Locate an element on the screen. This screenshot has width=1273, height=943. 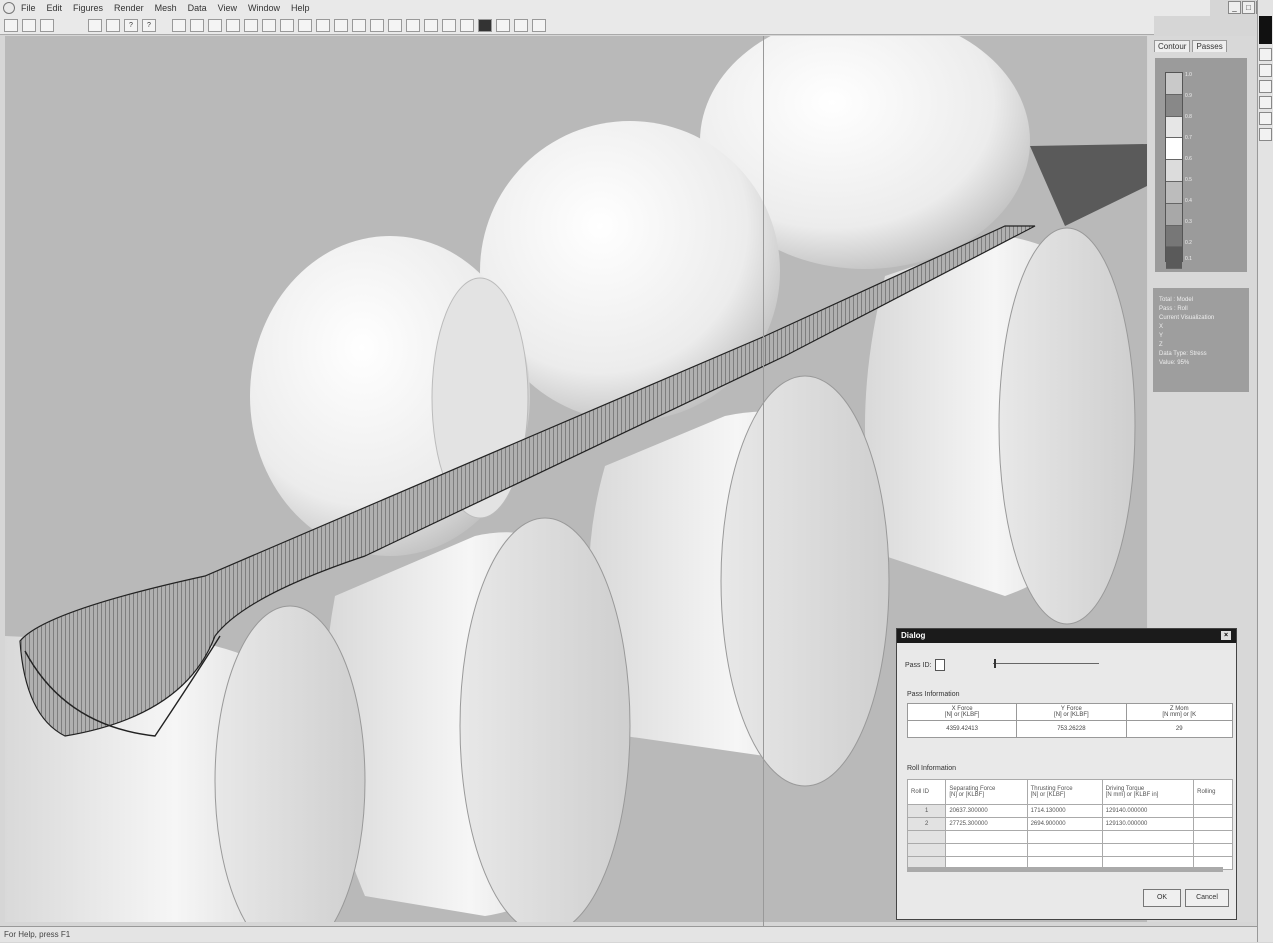
menu-render: Render is located at coordinates (129, 8).